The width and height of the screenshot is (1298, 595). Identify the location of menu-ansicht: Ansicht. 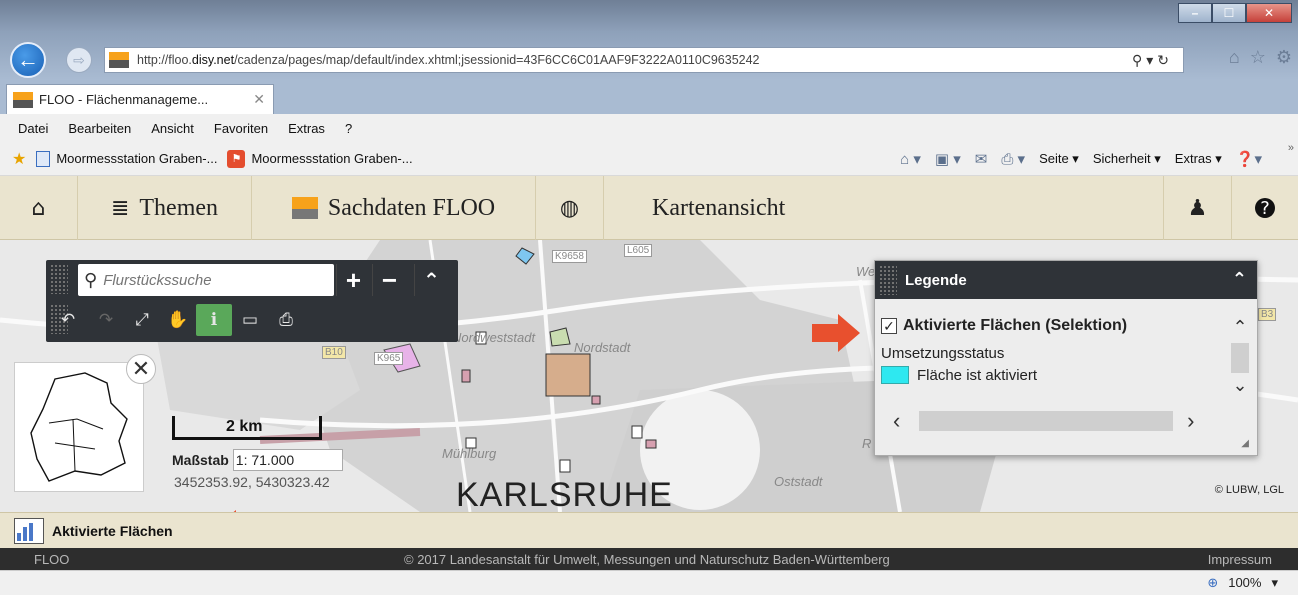
(172, 128).